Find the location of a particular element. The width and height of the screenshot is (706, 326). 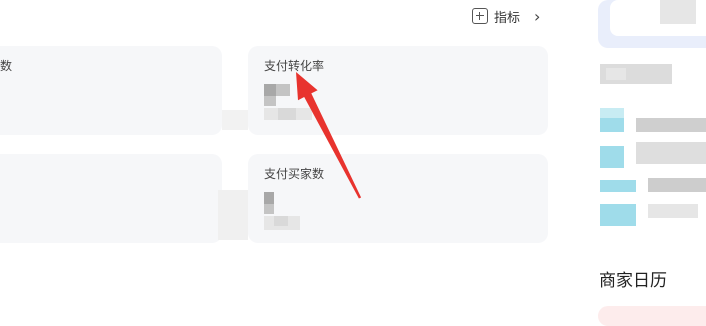

annotation-arrow-icon is located at coordinates (329, 135).